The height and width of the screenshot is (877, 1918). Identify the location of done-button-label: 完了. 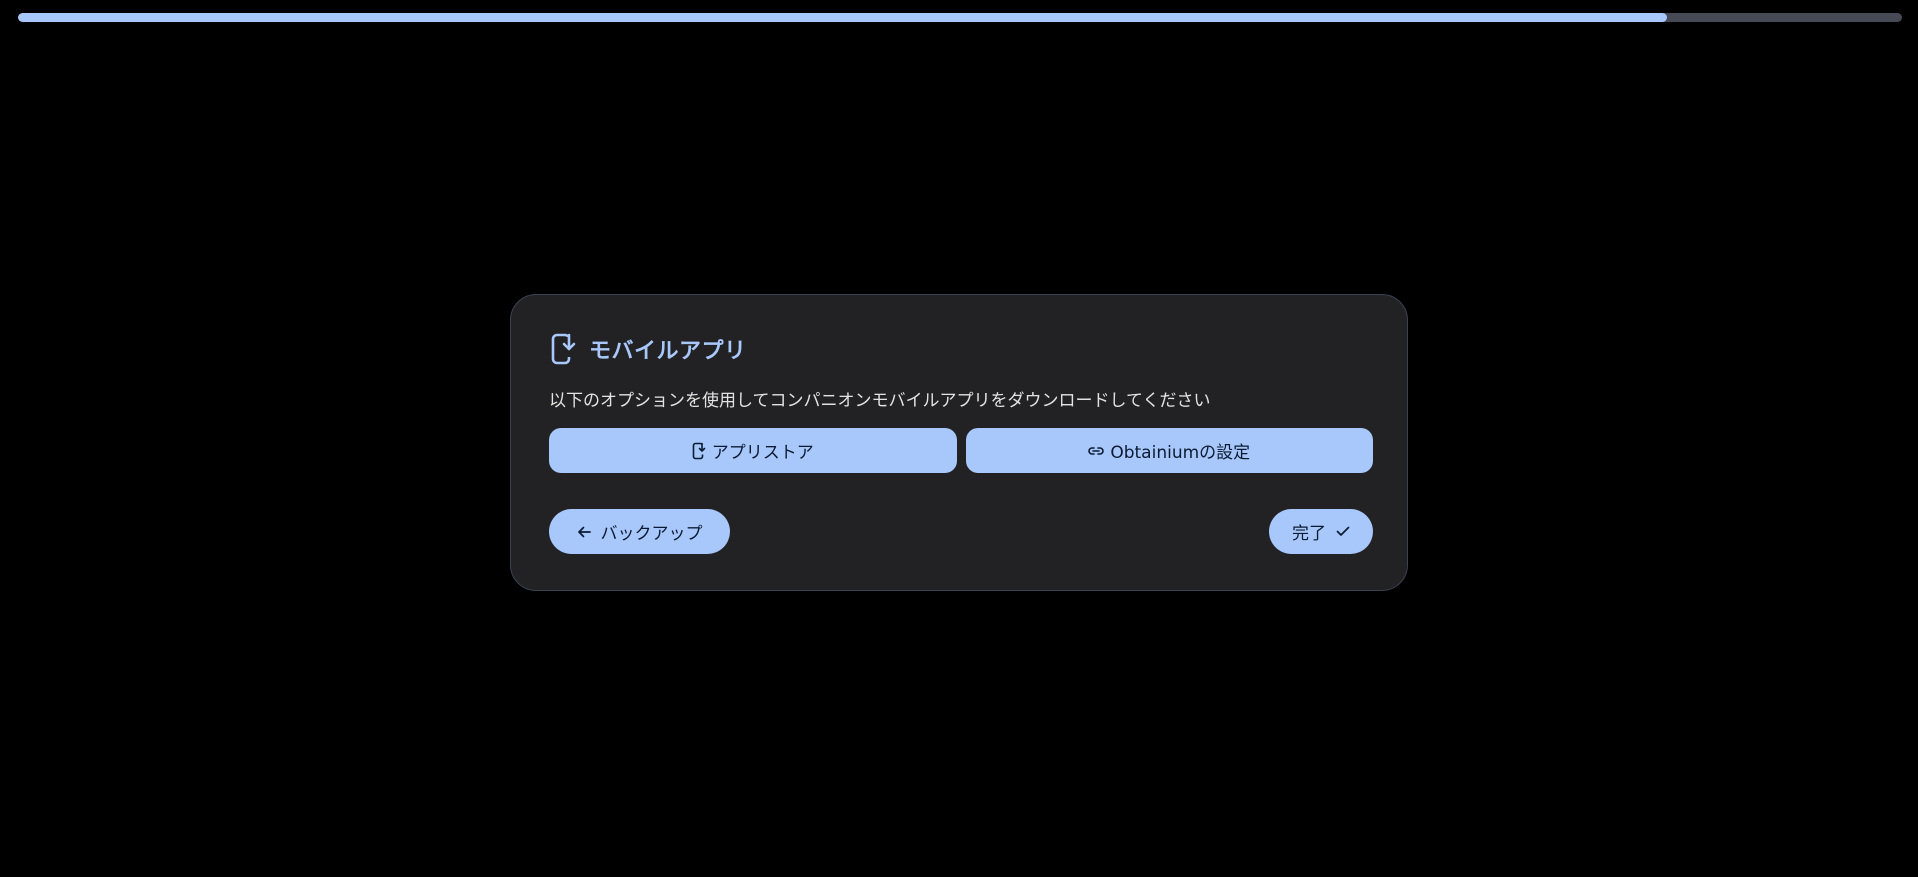
(1309, 534).